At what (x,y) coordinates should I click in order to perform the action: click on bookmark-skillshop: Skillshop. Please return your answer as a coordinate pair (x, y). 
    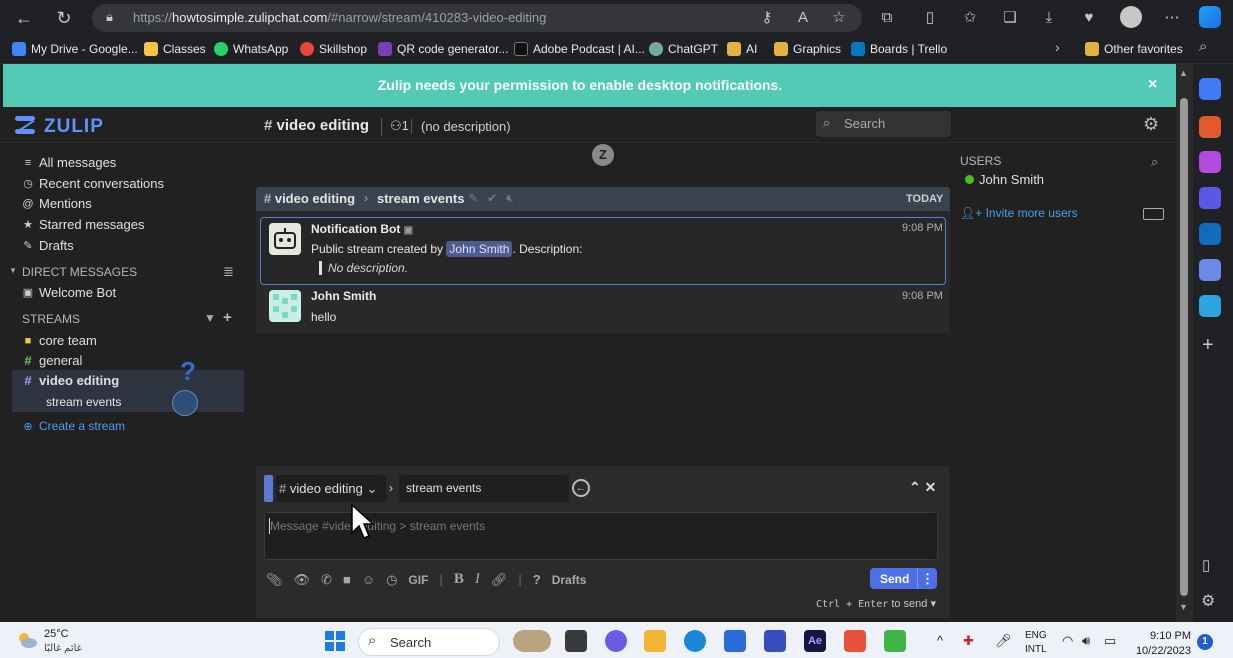
    Looking at the image, I should click on (333, 49).